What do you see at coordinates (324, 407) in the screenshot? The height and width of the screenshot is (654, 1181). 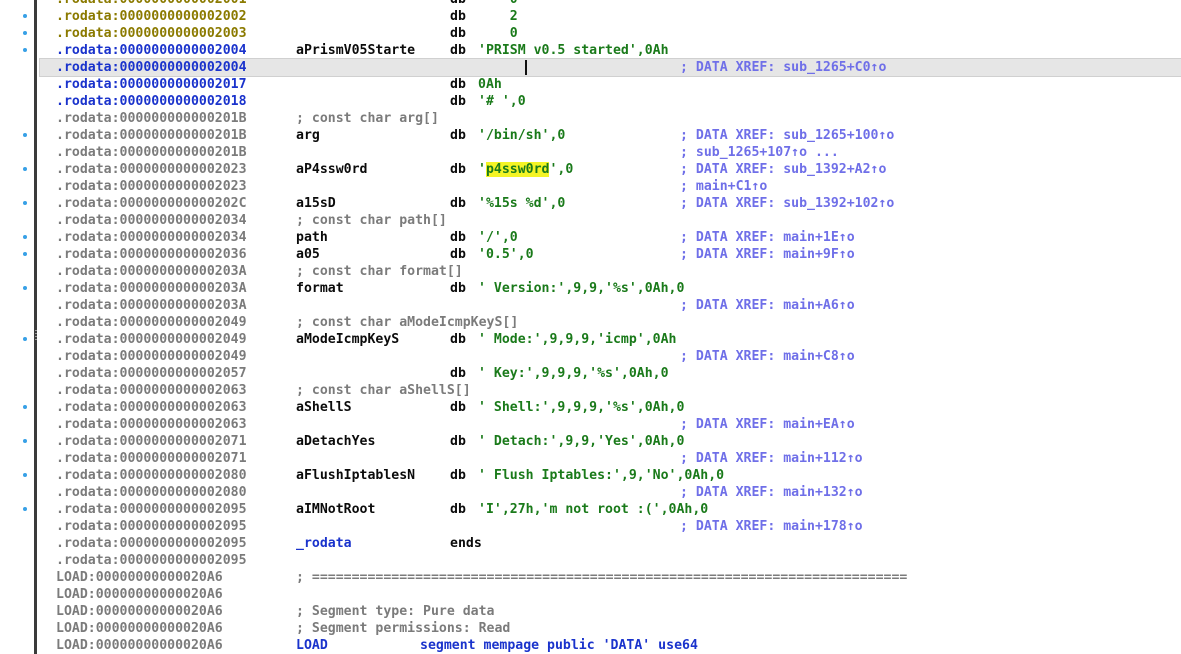 I see `symbol-name: aShellS` at bounding box center [324, 407].